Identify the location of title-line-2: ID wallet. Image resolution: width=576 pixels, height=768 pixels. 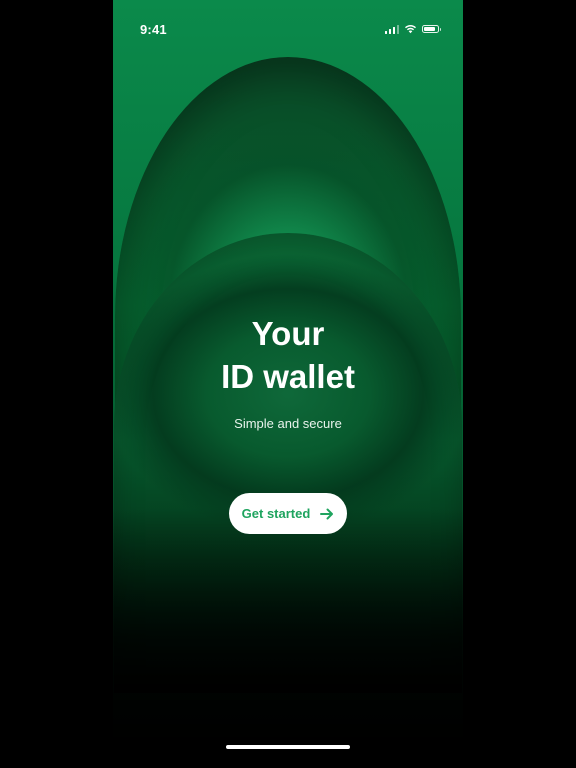
(288, 376).